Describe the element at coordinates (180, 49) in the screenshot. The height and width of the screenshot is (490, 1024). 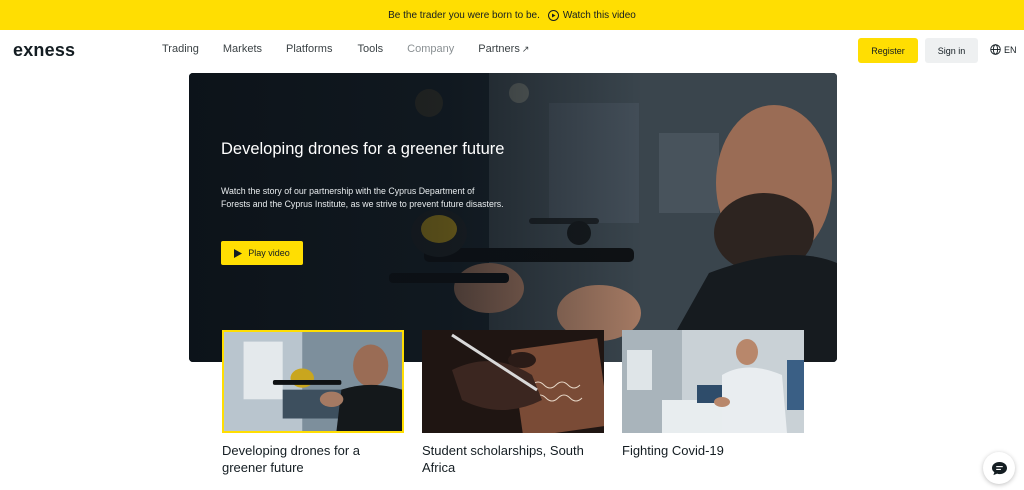
I see `menu-item-trading: Trading` at that location.